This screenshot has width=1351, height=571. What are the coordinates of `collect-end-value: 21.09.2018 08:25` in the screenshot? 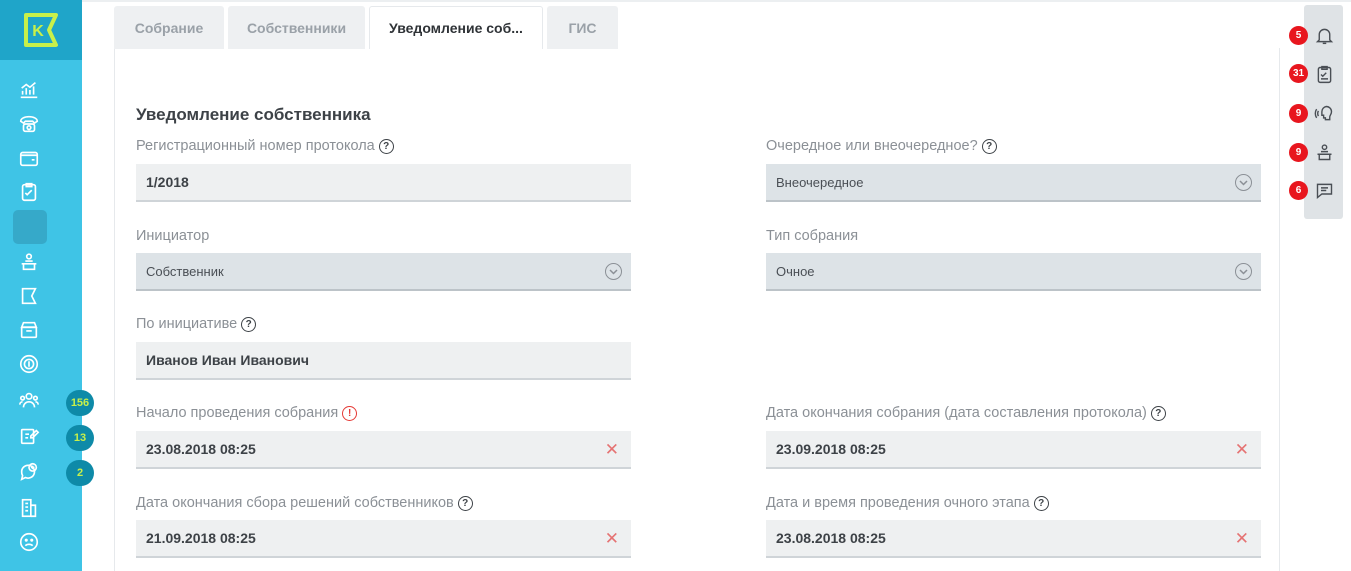 It's located at (201, 538).